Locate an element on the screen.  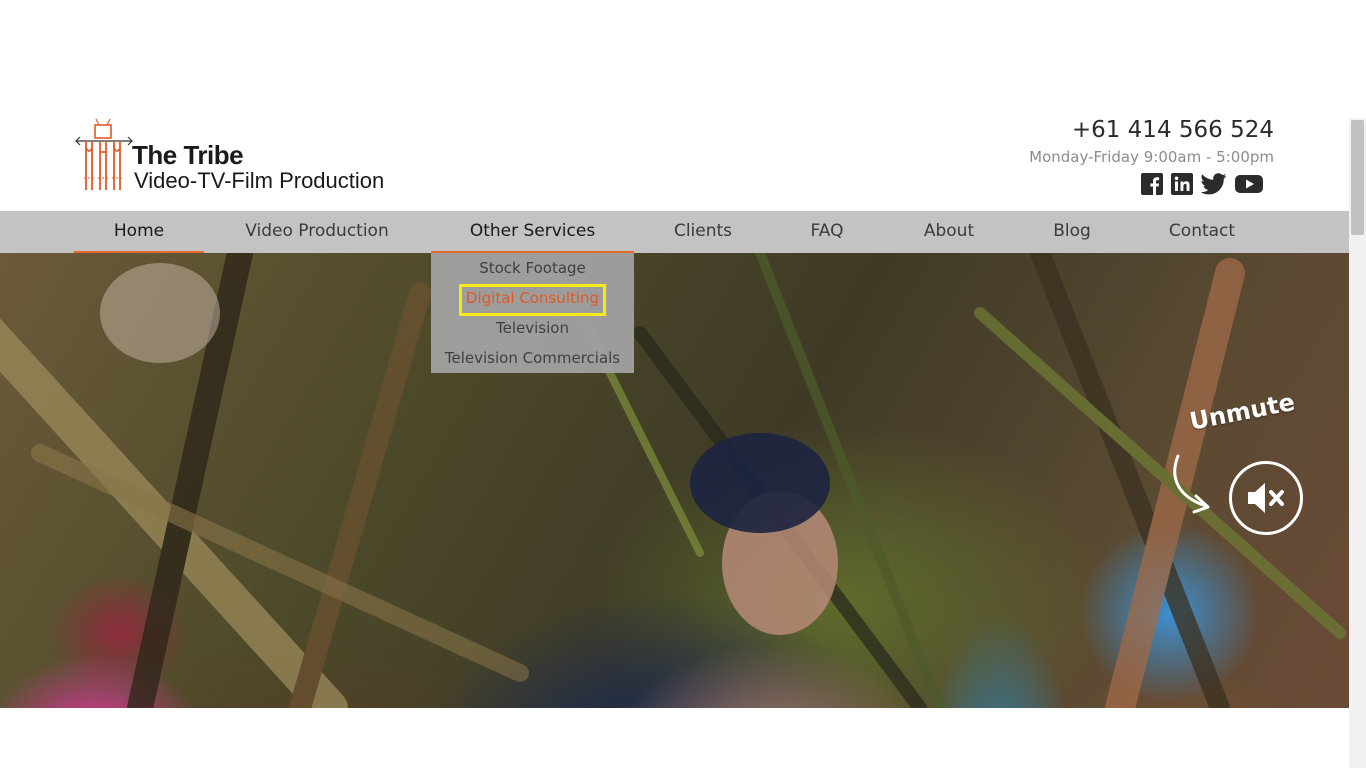
unmute-button is located at coordinates (1266, 498).